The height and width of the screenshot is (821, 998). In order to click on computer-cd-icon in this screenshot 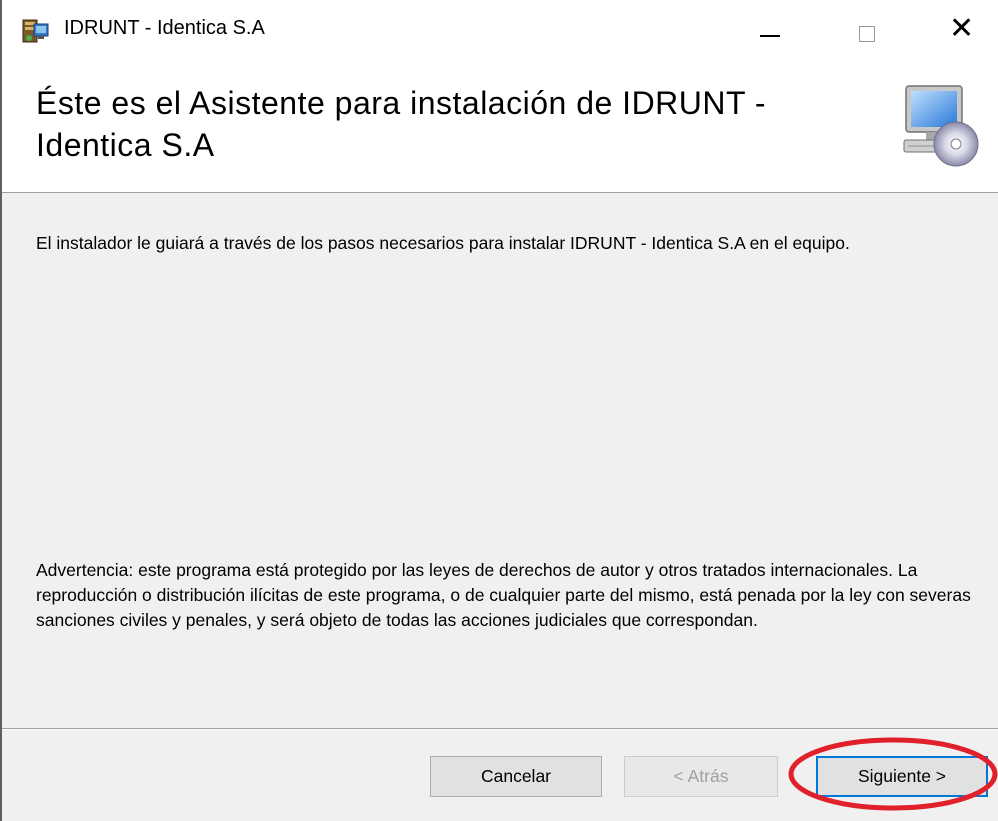, I will do `click(941, 126)`.